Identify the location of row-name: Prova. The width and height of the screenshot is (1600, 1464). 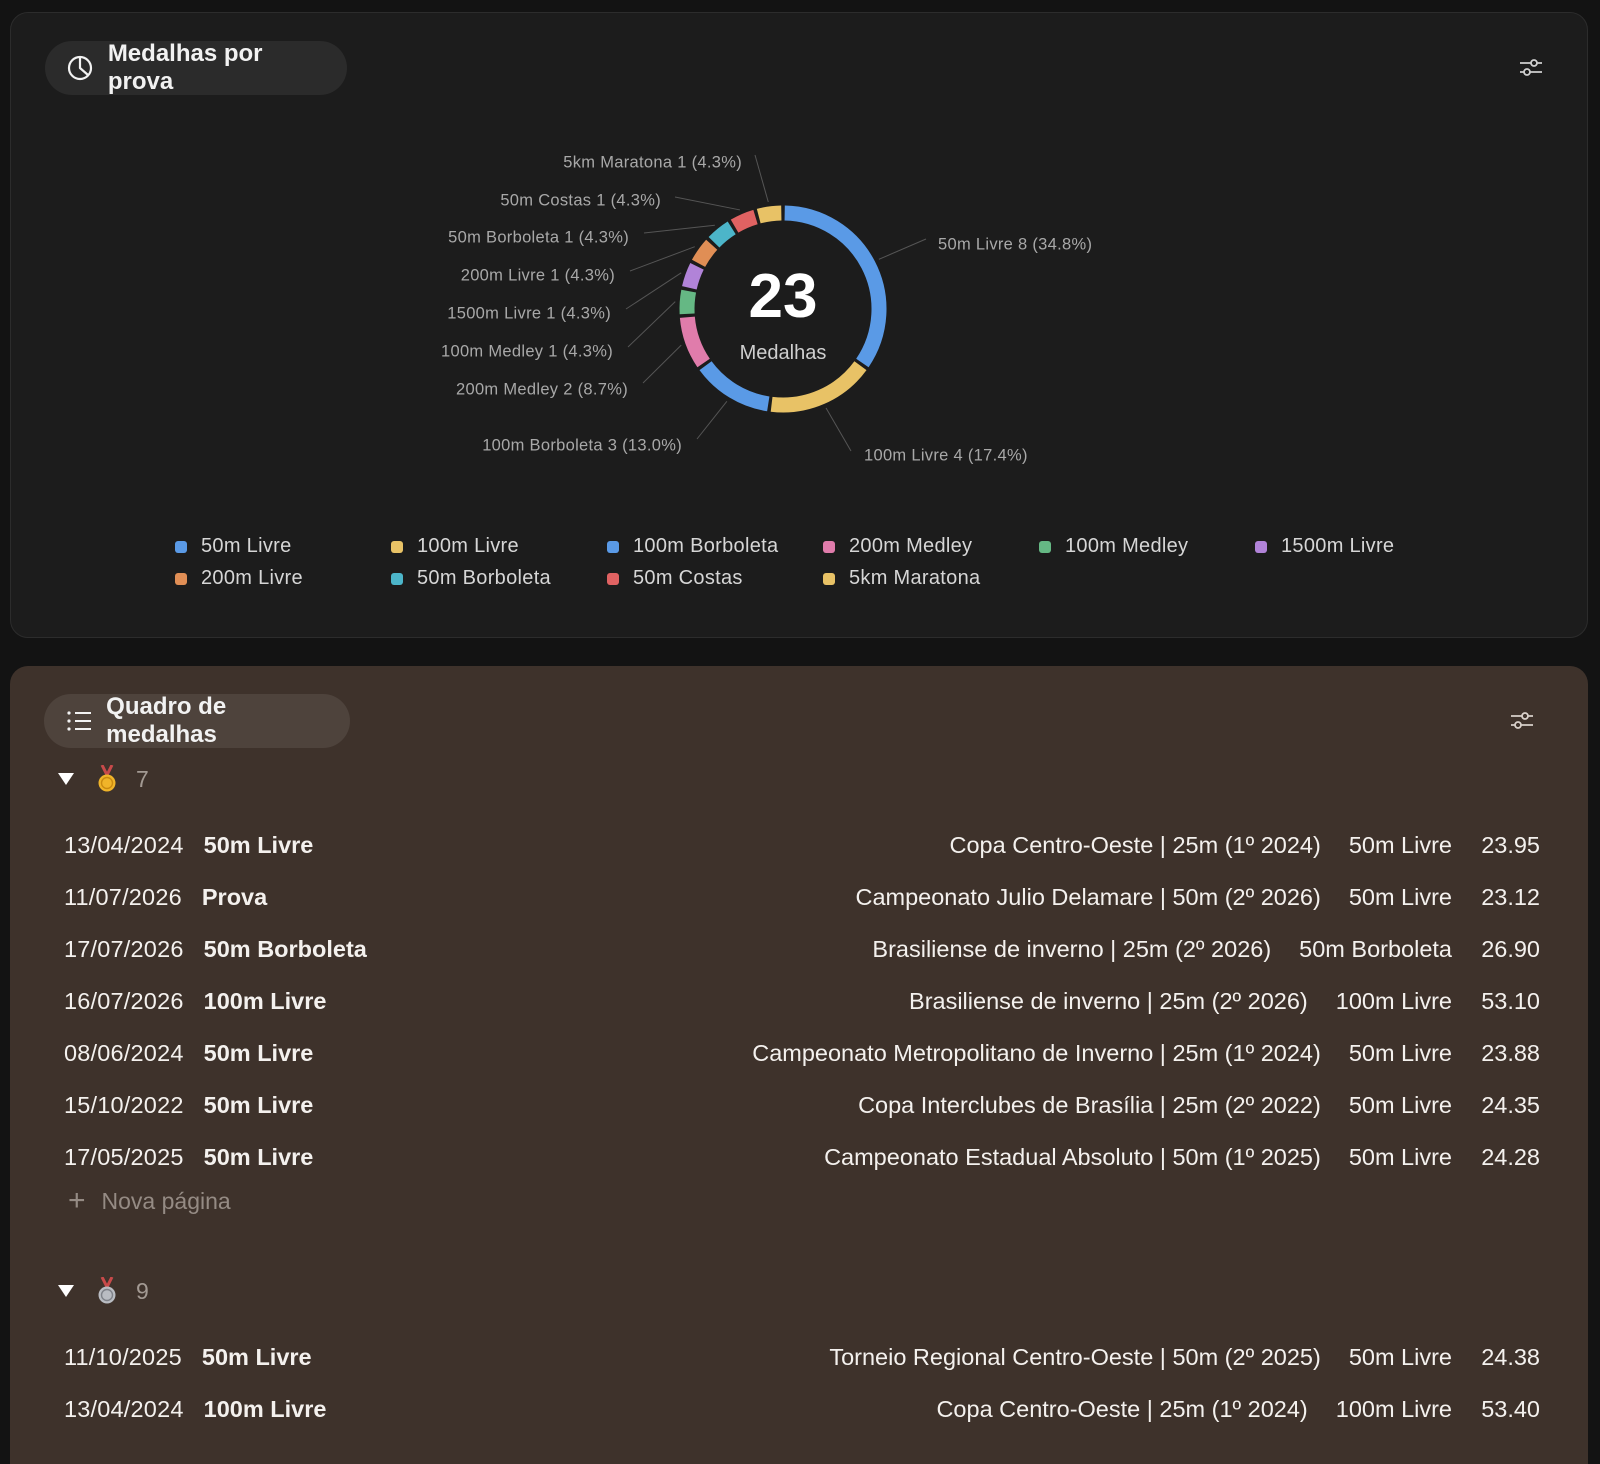
(234, 896).